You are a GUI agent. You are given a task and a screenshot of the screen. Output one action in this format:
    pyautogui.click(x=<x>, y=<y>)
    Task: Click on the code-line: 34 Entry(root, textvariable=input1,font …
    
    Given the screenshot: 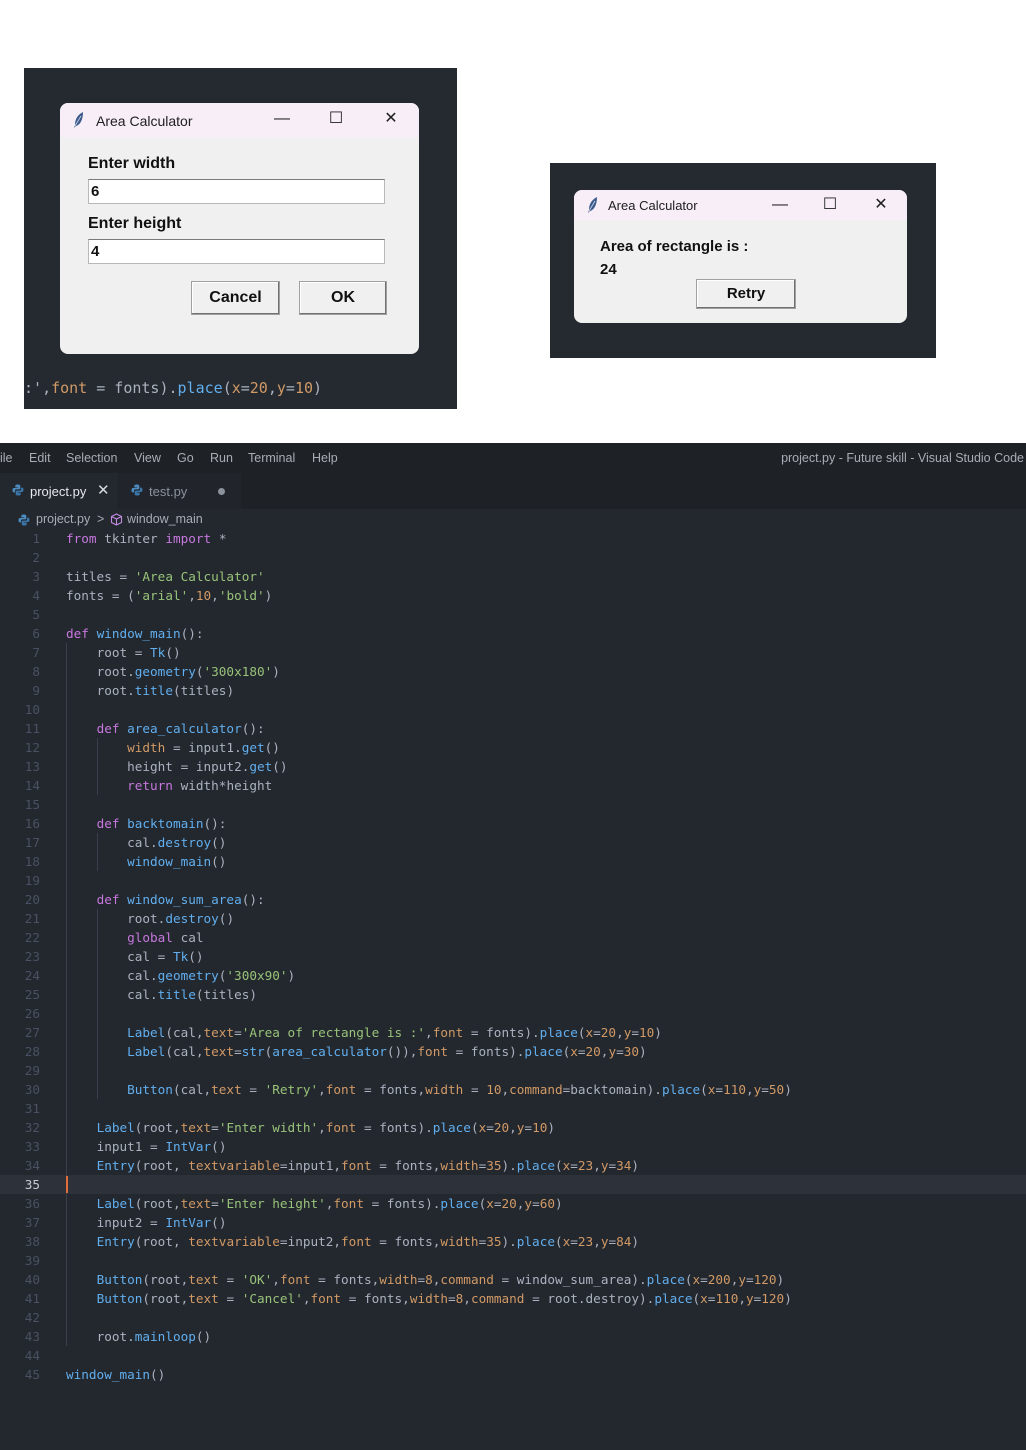 What is the action you would take?
    pyautogui.click(x=513, y=1165)
    